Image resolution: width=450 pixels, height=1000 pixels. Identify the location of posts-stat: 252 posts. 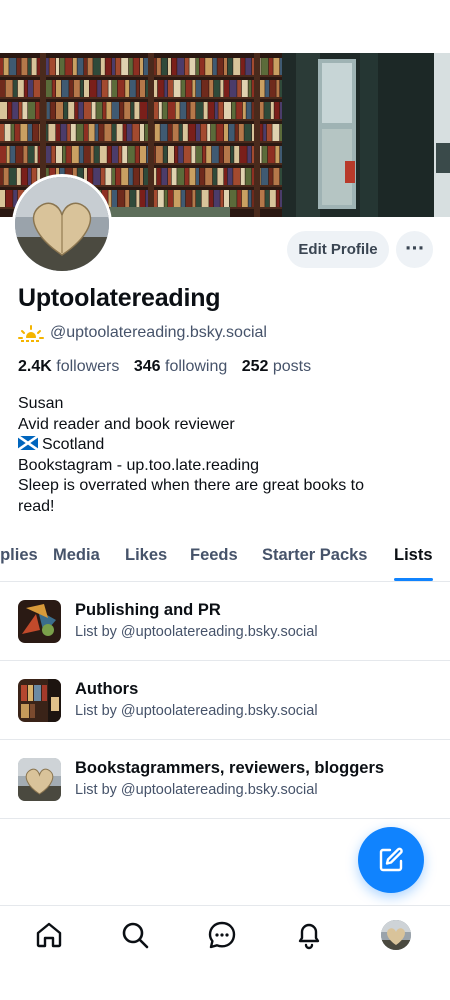
(276, 366).